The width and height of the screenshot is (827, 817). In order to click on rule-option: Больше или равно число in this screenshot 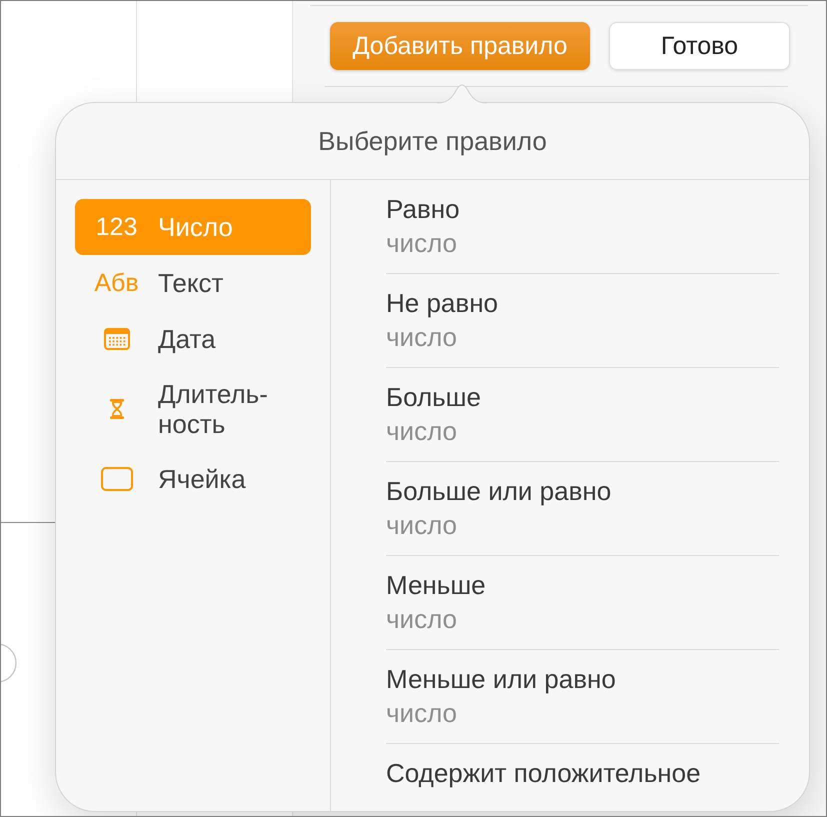, I will do `click(582, 509)`.